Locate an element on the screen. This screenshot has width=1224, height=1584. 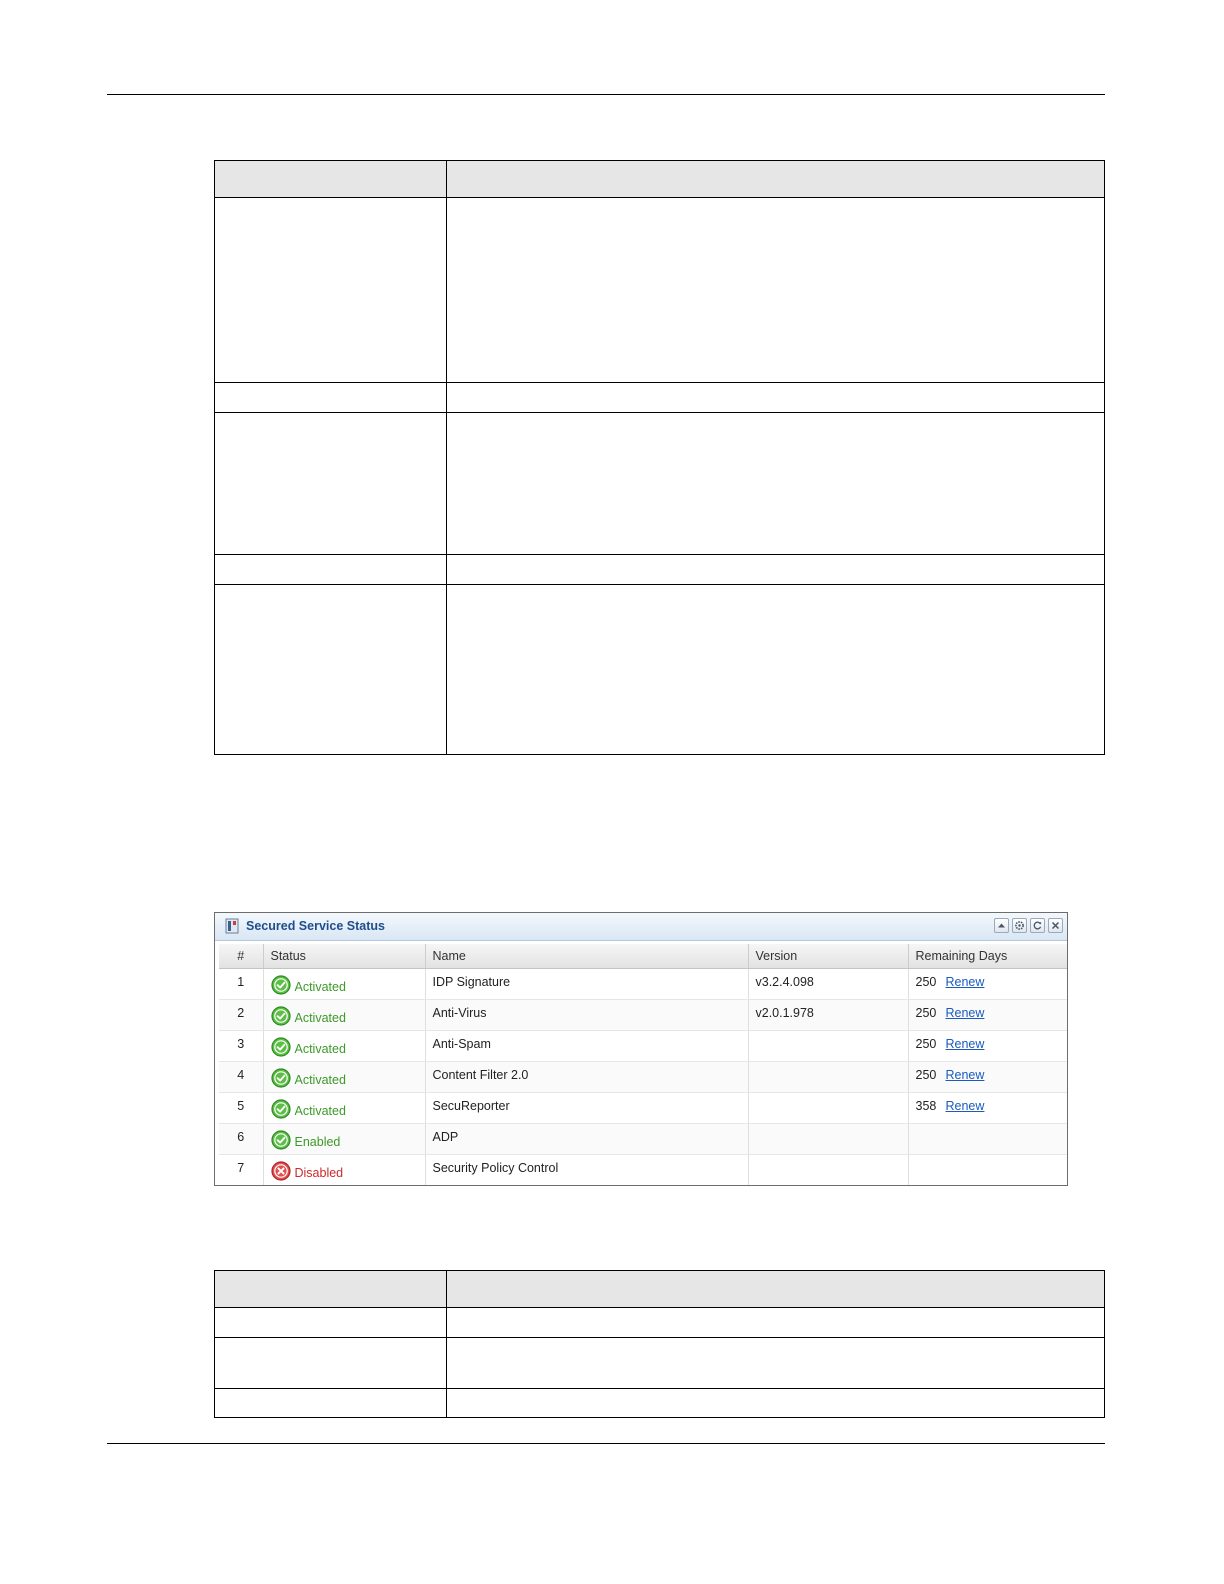
service-name: Anti-Spam is located at coordinates (587, 1046).